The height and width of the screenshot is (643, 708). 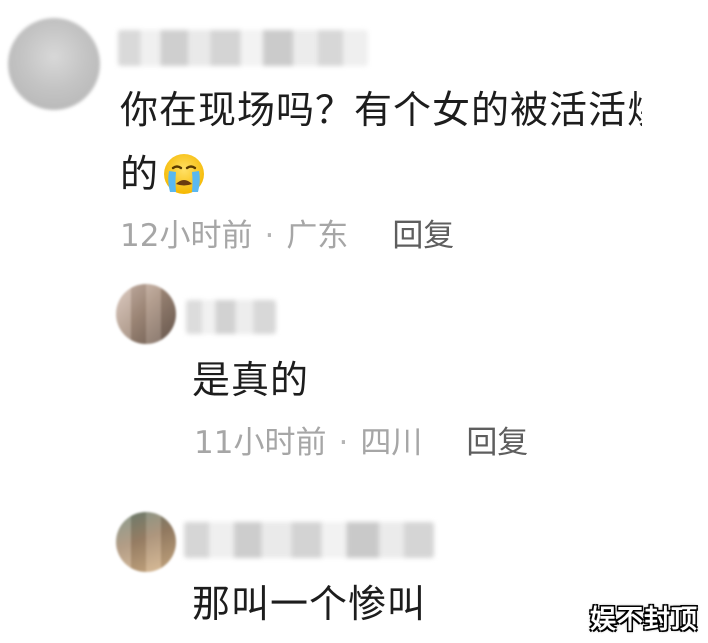 I want to click on reply-text: 那叫一个惨叫, so click(x=309, y=604).